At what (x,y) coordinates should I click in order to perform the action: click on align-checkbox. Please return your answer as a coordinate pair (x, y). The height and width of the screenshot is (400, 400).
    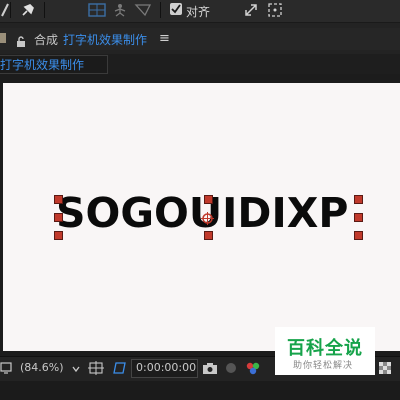
    Looking at the image, I should click on (176, 9).